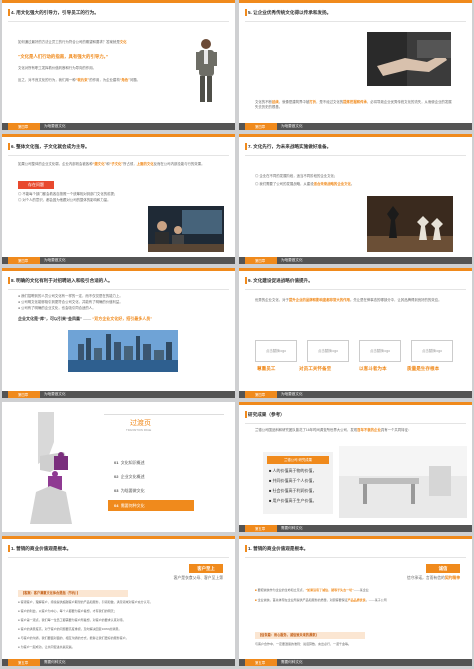 This screenshot has width=474, height=669. I want to click on slide-heading: 研究成果（参考）, so click(355, 417).